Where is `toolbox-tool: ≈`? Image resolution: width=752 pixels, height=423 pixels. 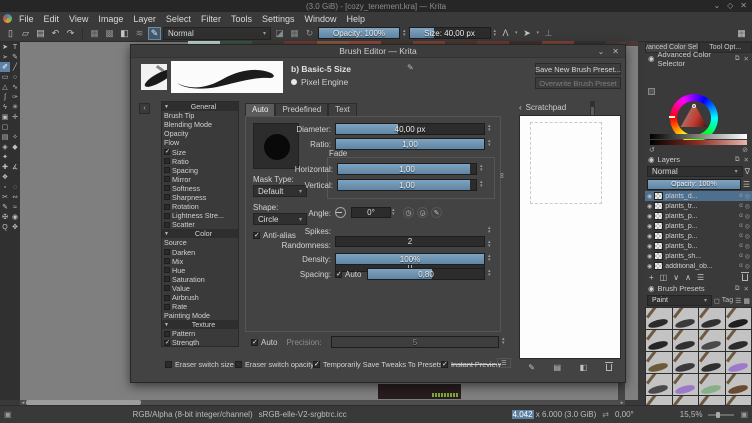 toolbox-tool: ≈ is located at coordinates (15, 207).